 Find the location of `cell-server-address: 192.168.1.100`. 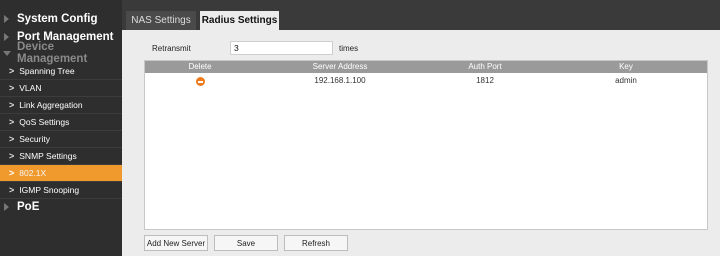

cell-server-address: 192.168.1.100 is located at coordinates (340, 80).